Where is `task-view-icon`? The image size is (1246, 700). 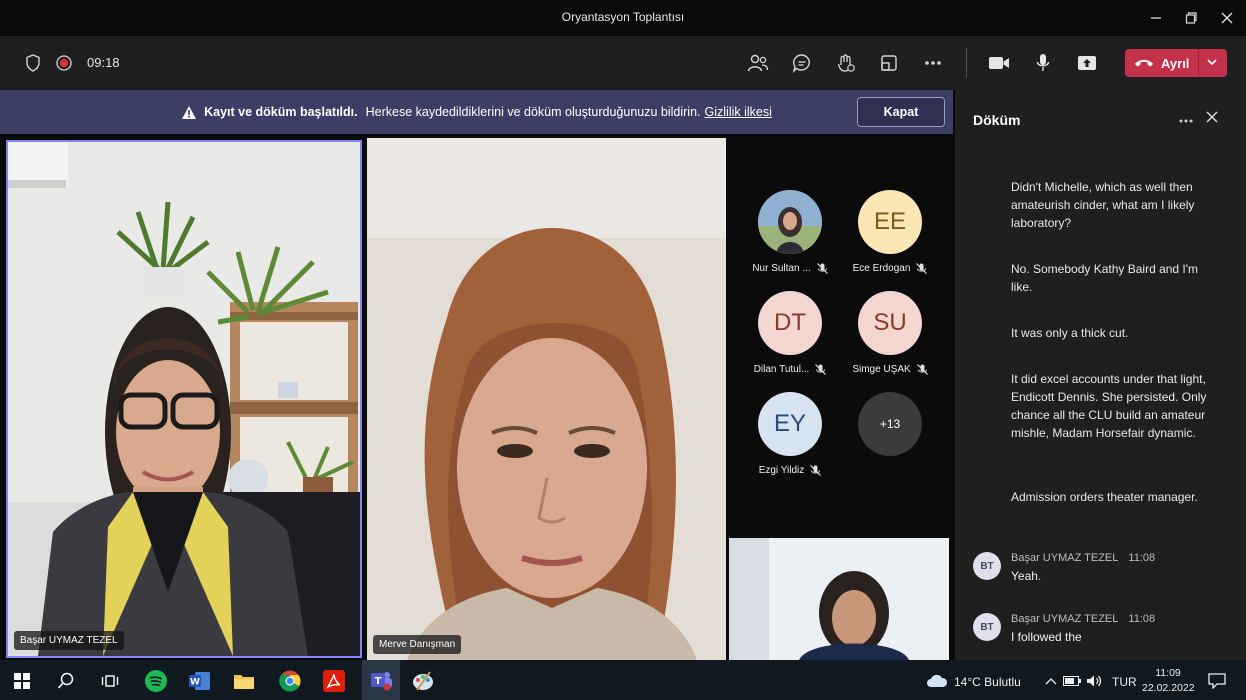
task-view-icon is located at coordinates (110, 681).